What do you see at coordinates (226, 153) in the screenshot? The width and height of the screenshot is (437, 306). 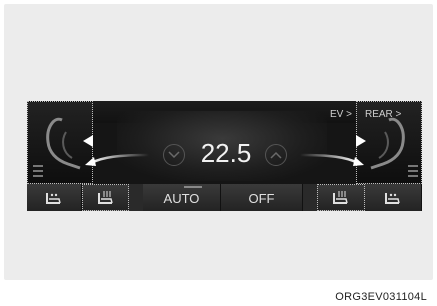 I see `temperature-display: 22.5` at bounding box center [226, 153].